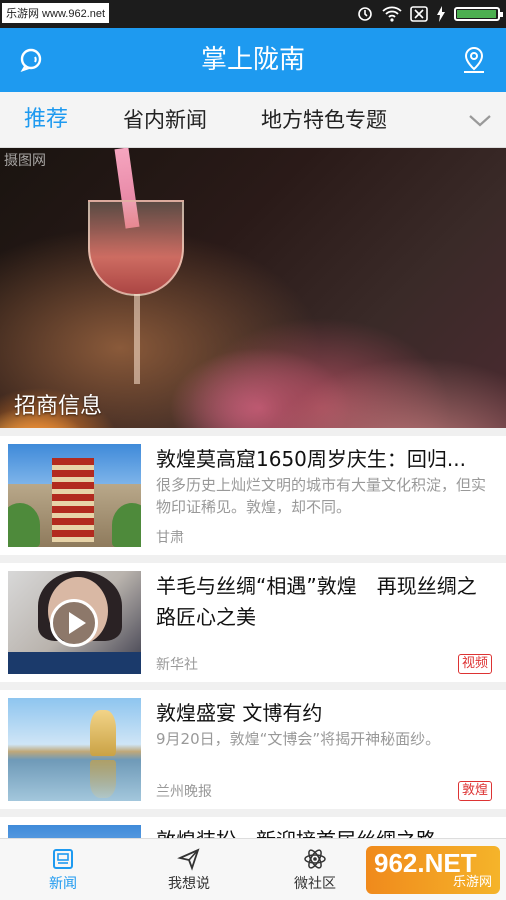  What do you see at coordinates (429, 14) in the screenshot?
I see `status-icons` at bounding box center [429, 14].